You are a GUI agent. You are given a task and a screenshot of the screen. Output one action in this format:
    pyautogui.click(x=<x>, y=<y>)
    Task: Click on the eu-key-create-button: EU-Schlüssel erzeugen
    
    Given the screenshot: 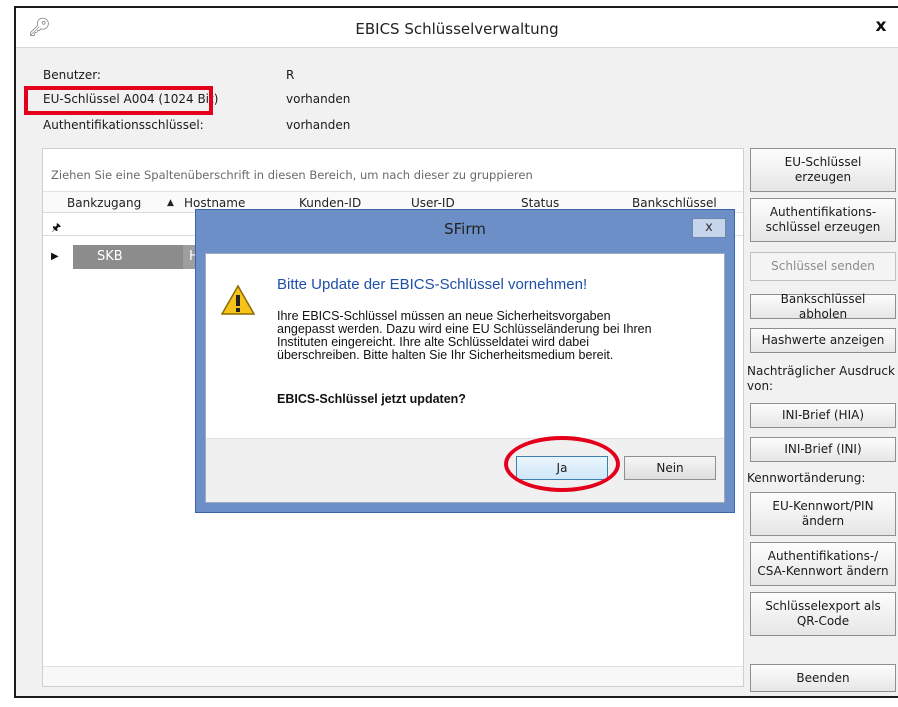 What is the action you would take?
    pyautogui.click(x=823, y=170)
    